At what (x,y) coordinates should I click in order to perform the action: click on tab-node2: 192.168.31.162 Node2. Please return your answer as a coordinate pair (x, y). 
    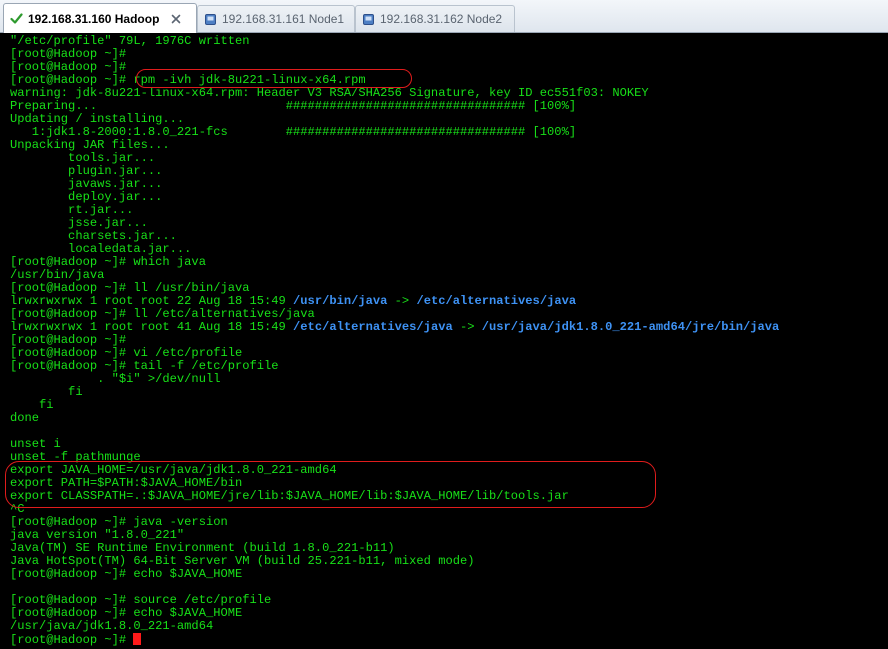
    Looking at the image, I should click on (435, 18).